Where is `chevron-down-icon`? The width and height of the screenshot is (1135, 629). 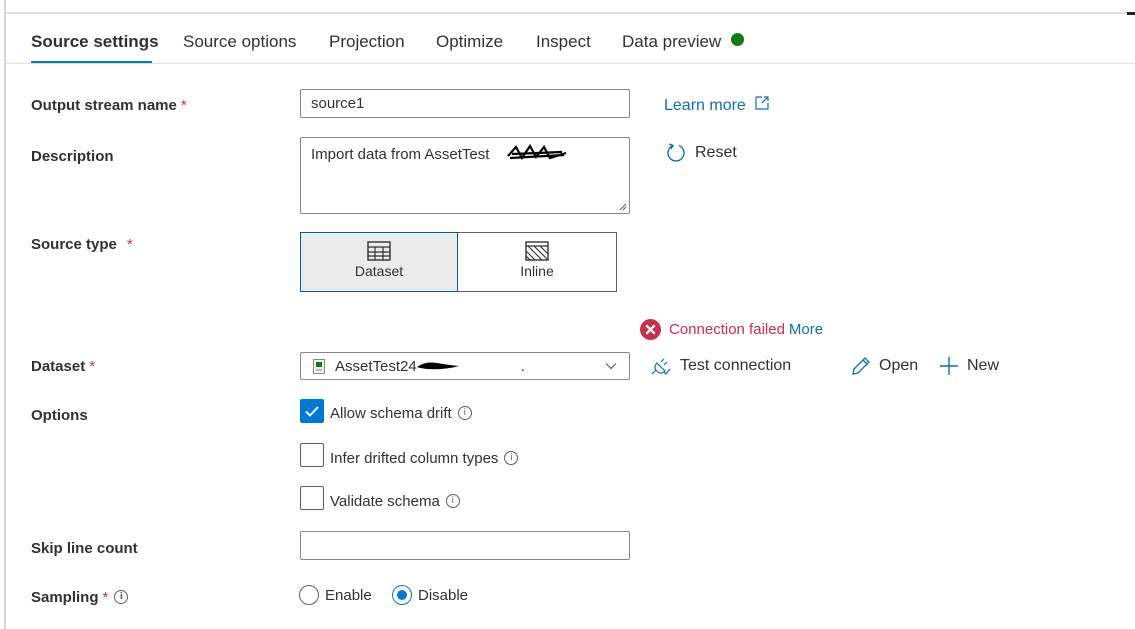
chevron-down-icon is located at coordinates (611, 366).